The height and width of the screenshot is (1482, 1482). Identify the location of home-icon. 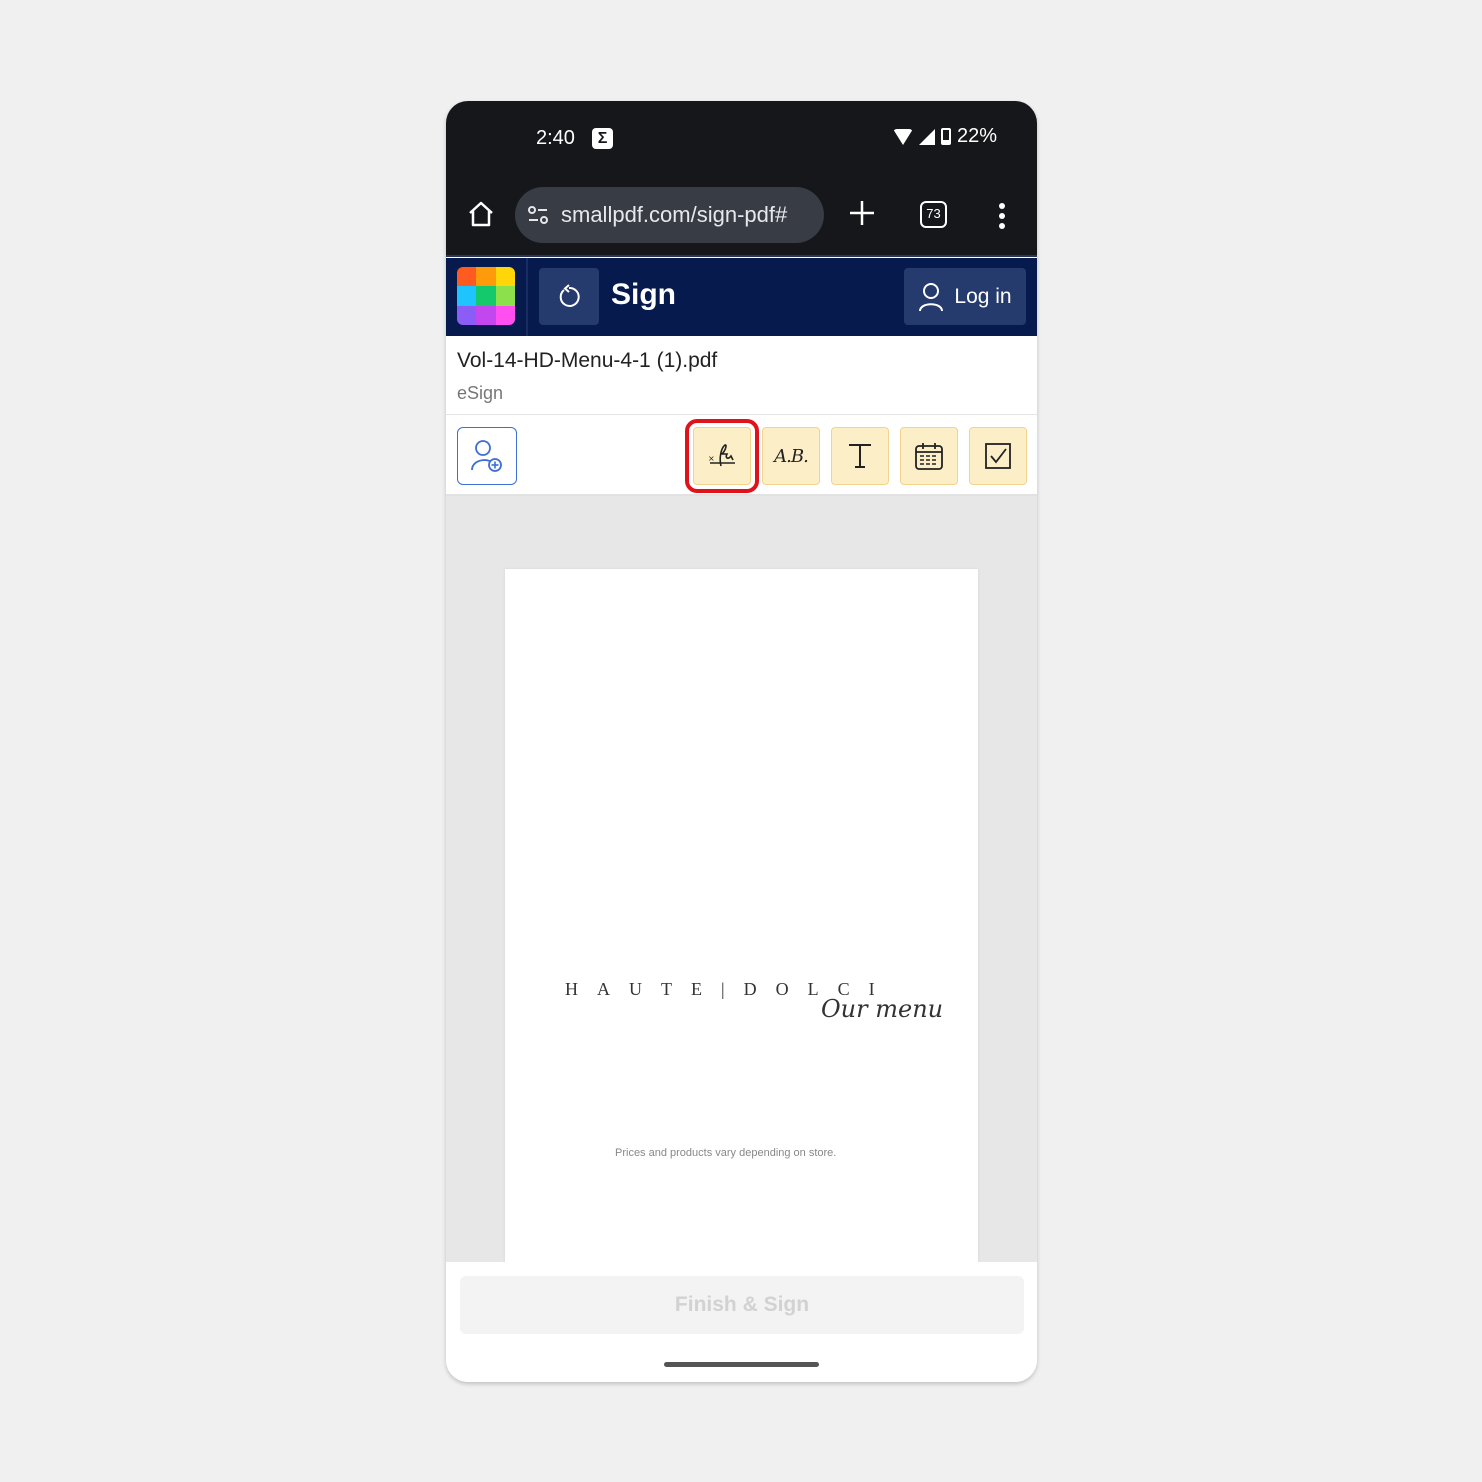
(481, 214).